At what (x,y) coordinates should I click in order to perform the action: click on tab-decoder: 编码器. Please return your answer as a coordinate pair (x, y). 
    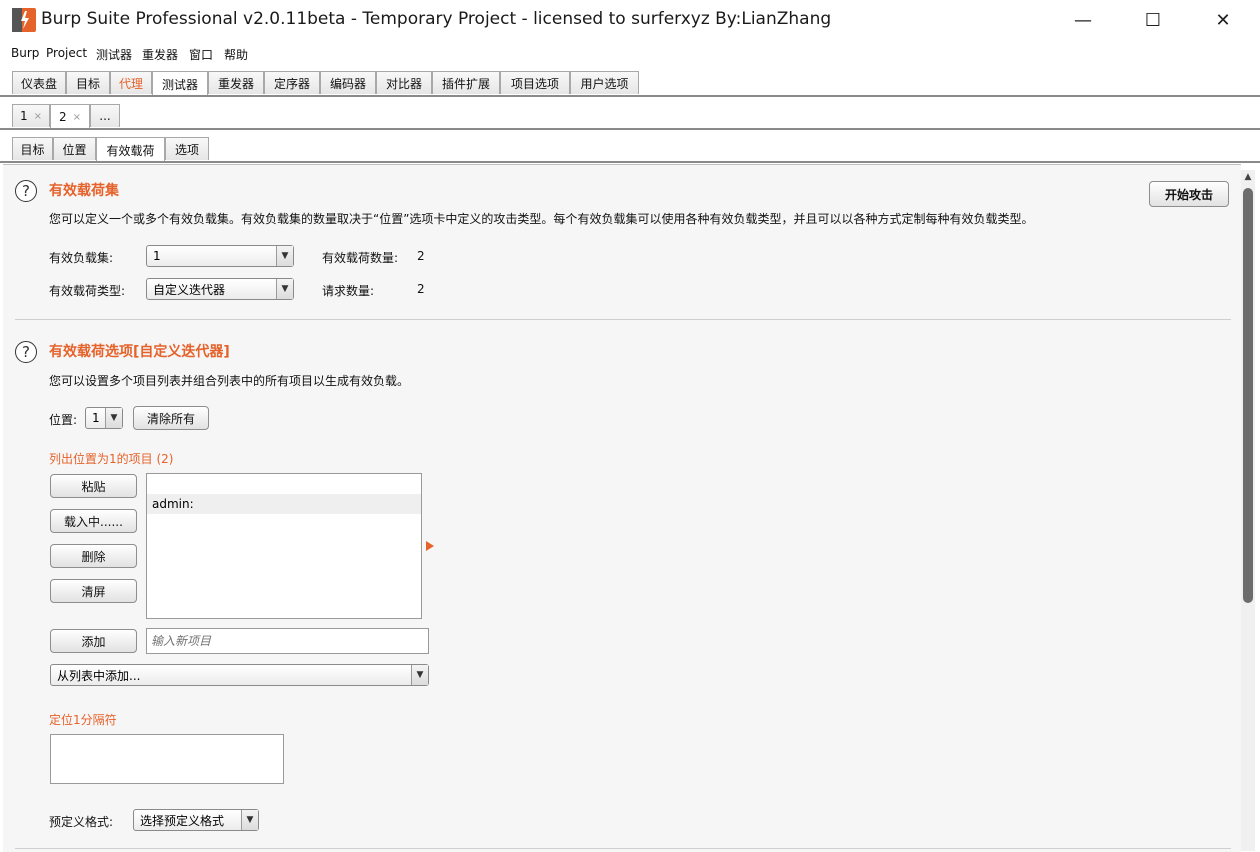
    Looking at the image, I should click on (348, 82).